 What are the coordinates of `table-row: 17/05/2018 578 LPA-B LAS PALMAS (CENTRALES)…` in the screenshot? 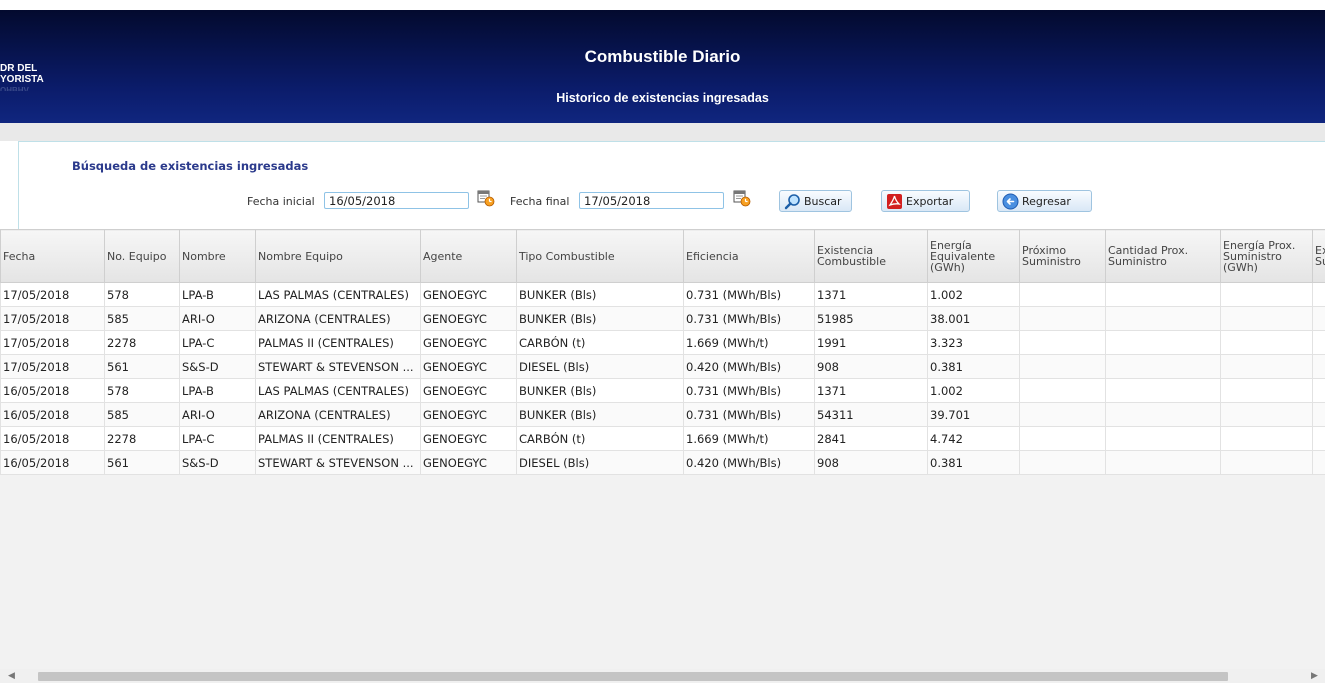 It's located at (662, 294).